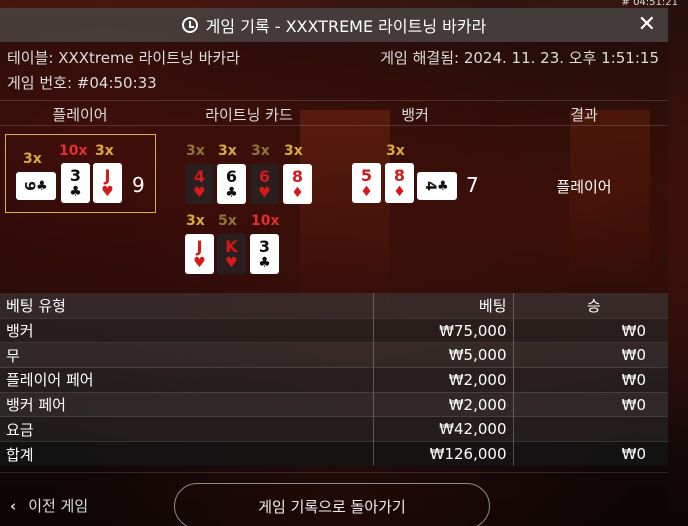  I want to click on player-card: 3 ♣, so click(75, 183).